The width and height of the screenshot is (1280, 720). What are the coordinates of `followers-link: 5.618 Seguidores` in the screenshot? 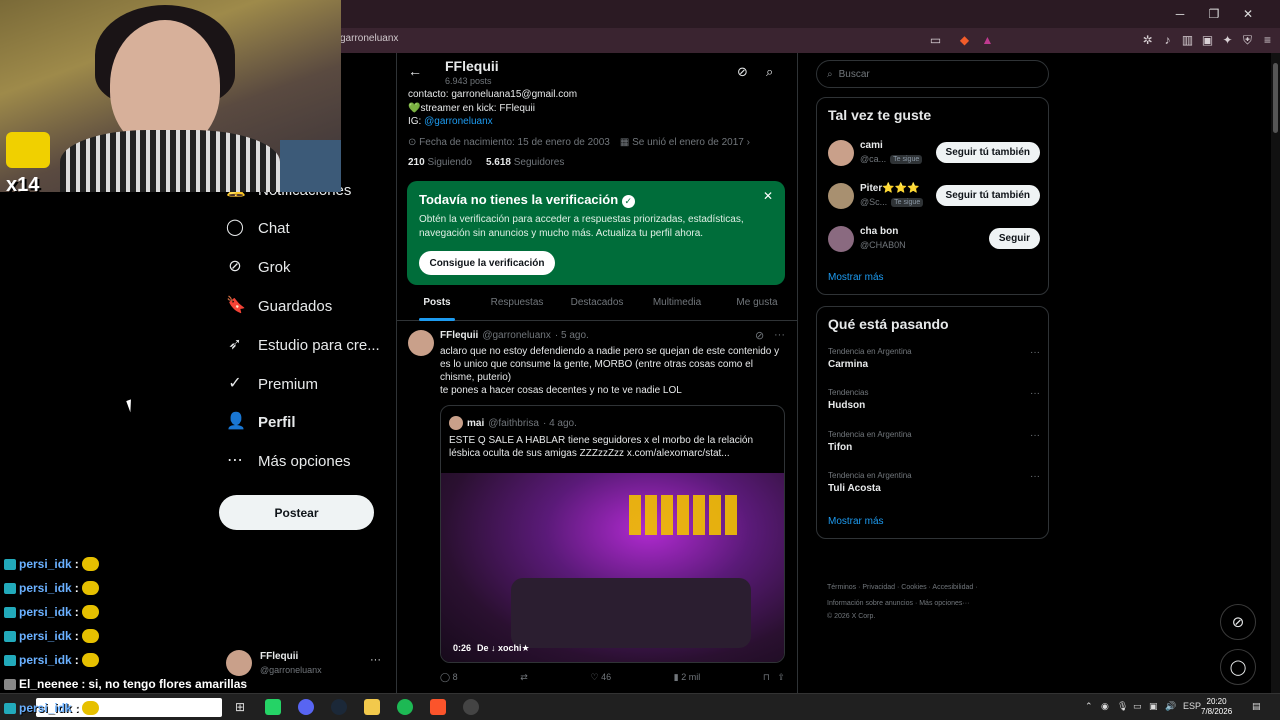 It's located at (525, 162).